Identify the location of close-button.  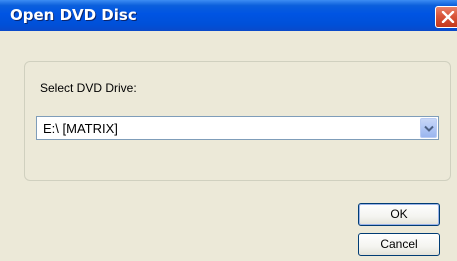
(446, 17).